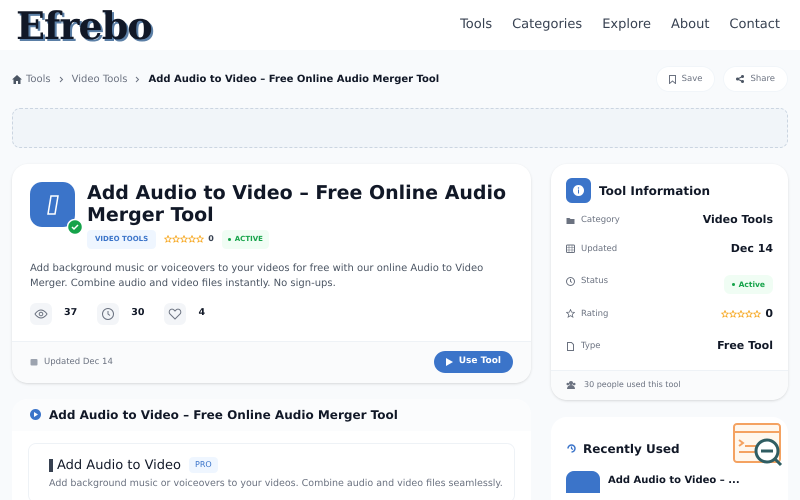 The image size is (800, 500). I want to click on info-label: Updated, so click(599, 249).